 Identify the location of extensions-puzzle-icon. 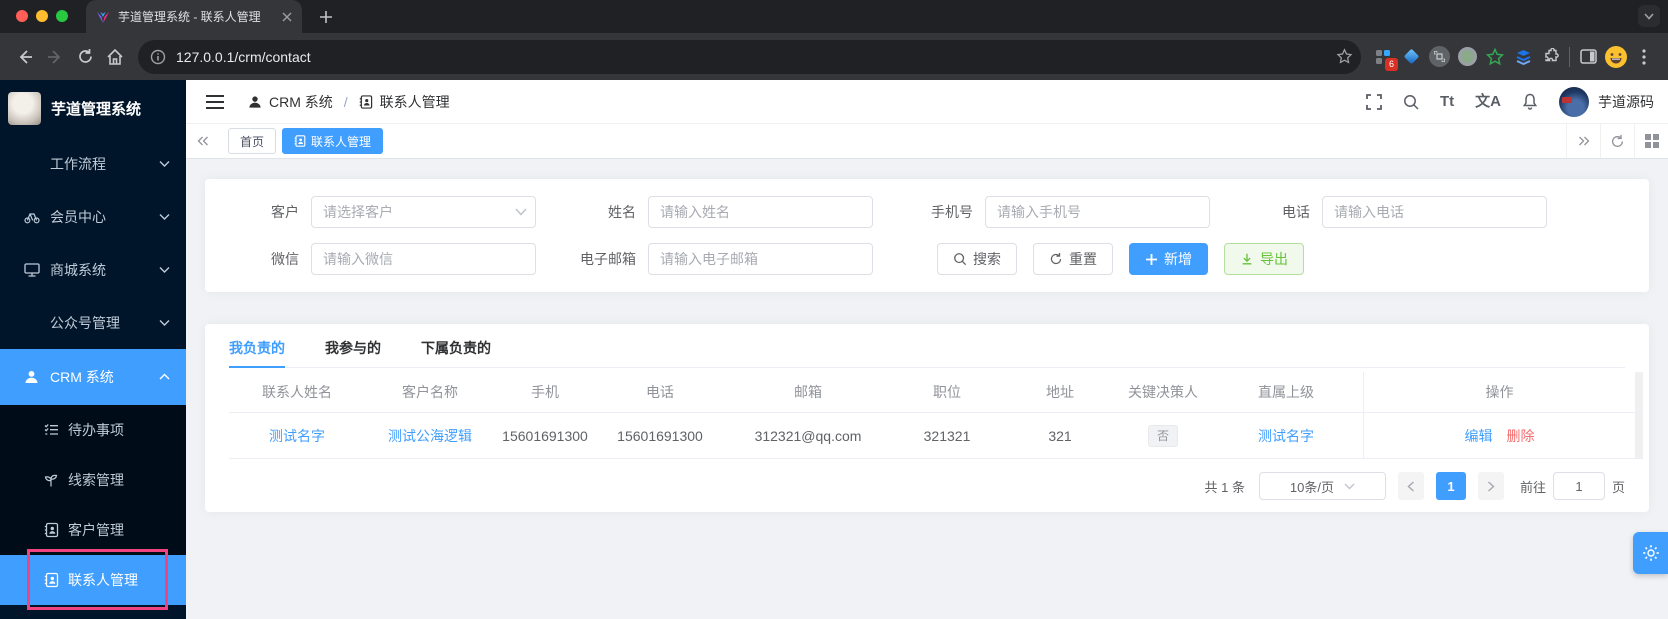
(1551, 57).